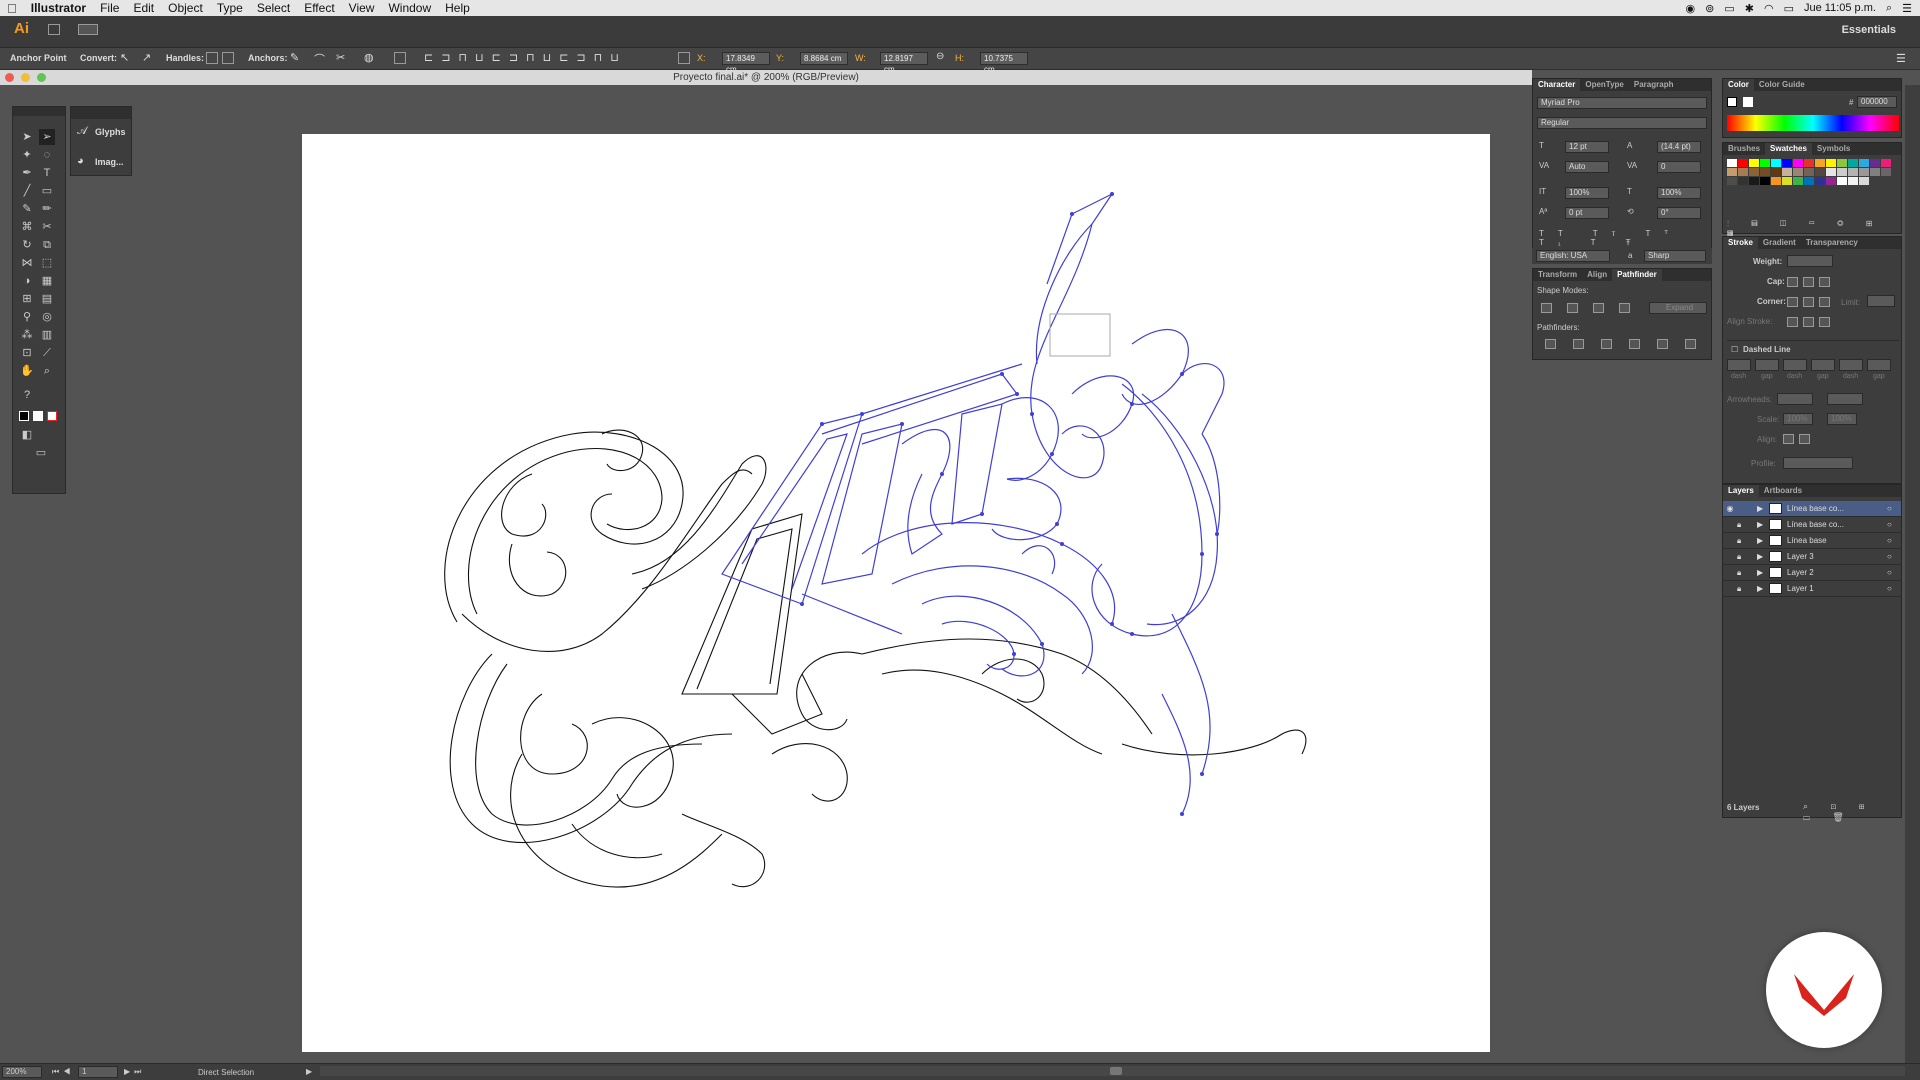 This screenshot has width=1920, height=1080. I want to click on corner-miter-icon, so click(1792, 302).